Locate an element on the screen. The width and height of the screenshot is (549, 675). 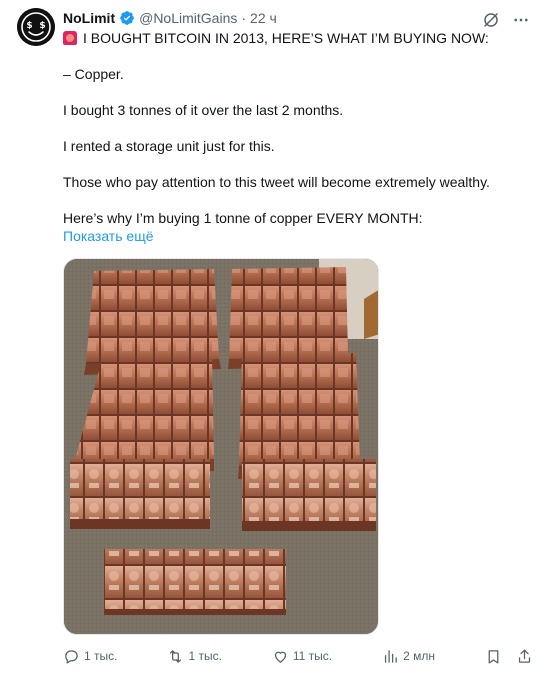
grok-slash-icon is located at coordinates (491, 20).